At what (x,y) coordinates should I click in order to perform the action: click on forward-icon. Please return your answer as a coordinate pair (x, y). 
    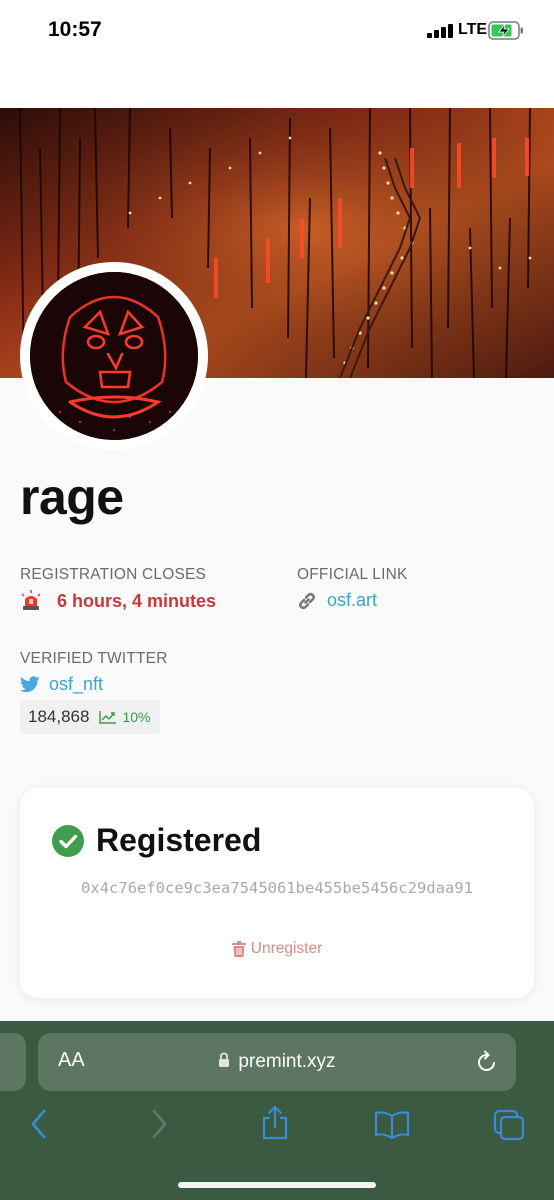
    Looking at the image, I should click on (159, 1124).